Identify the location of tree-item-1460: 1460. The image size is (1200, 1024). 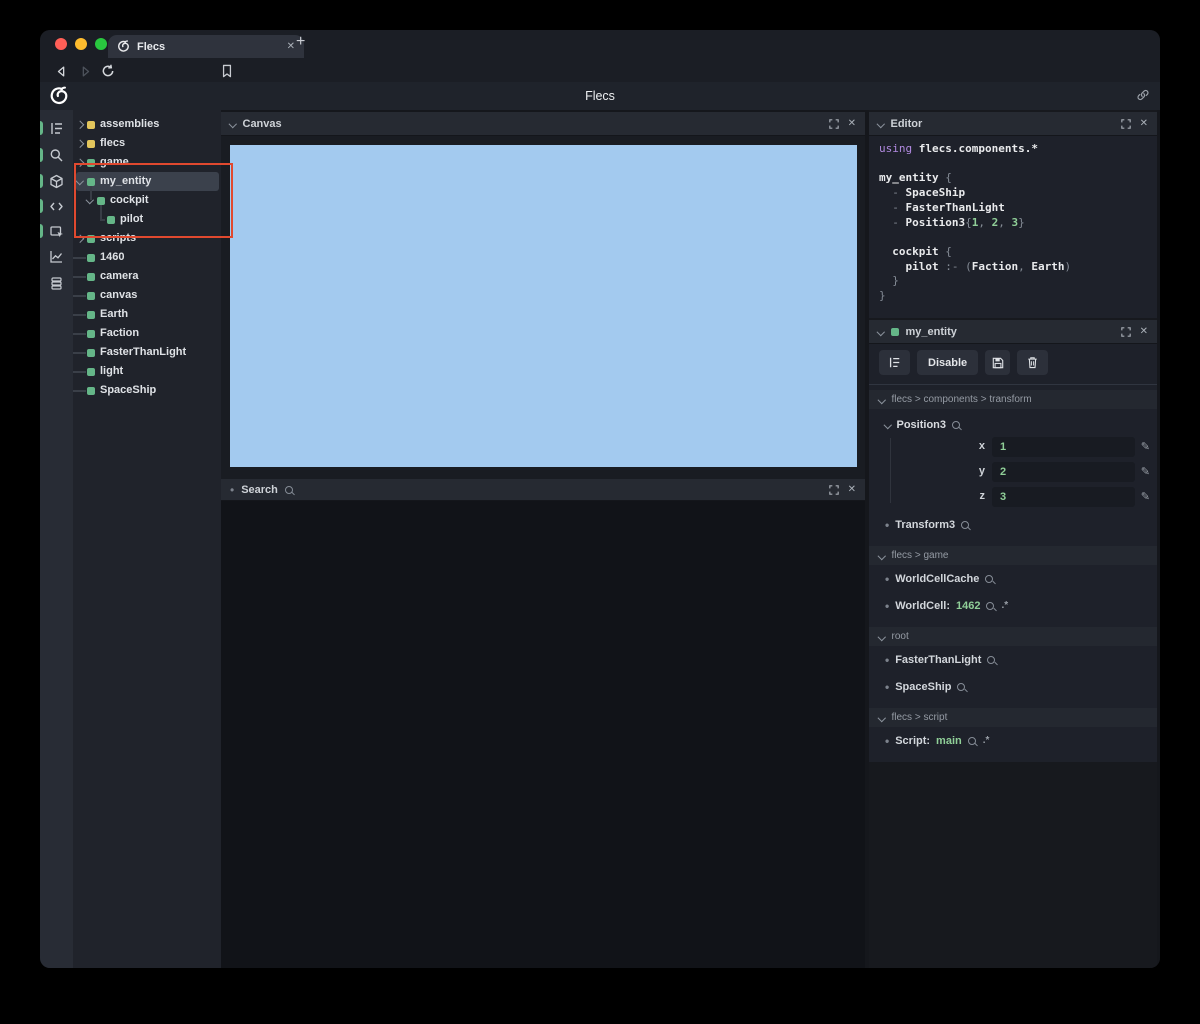
(147, 257).